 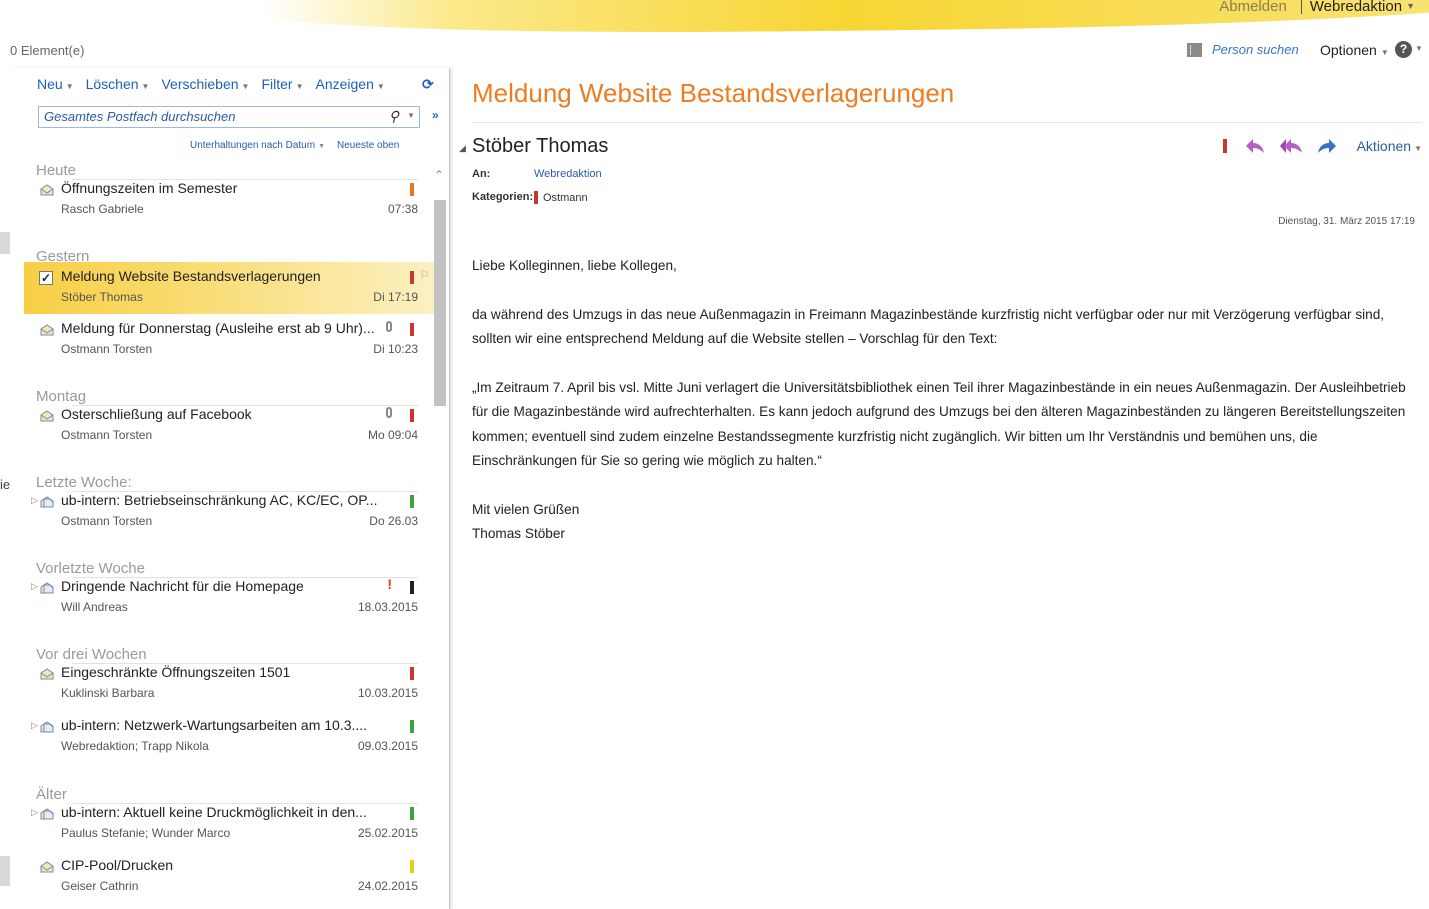 What do you see at coordinates (1348, 50) in the screenshot?
I see `options-label: Optionen` at bounding box center [1348, 50].